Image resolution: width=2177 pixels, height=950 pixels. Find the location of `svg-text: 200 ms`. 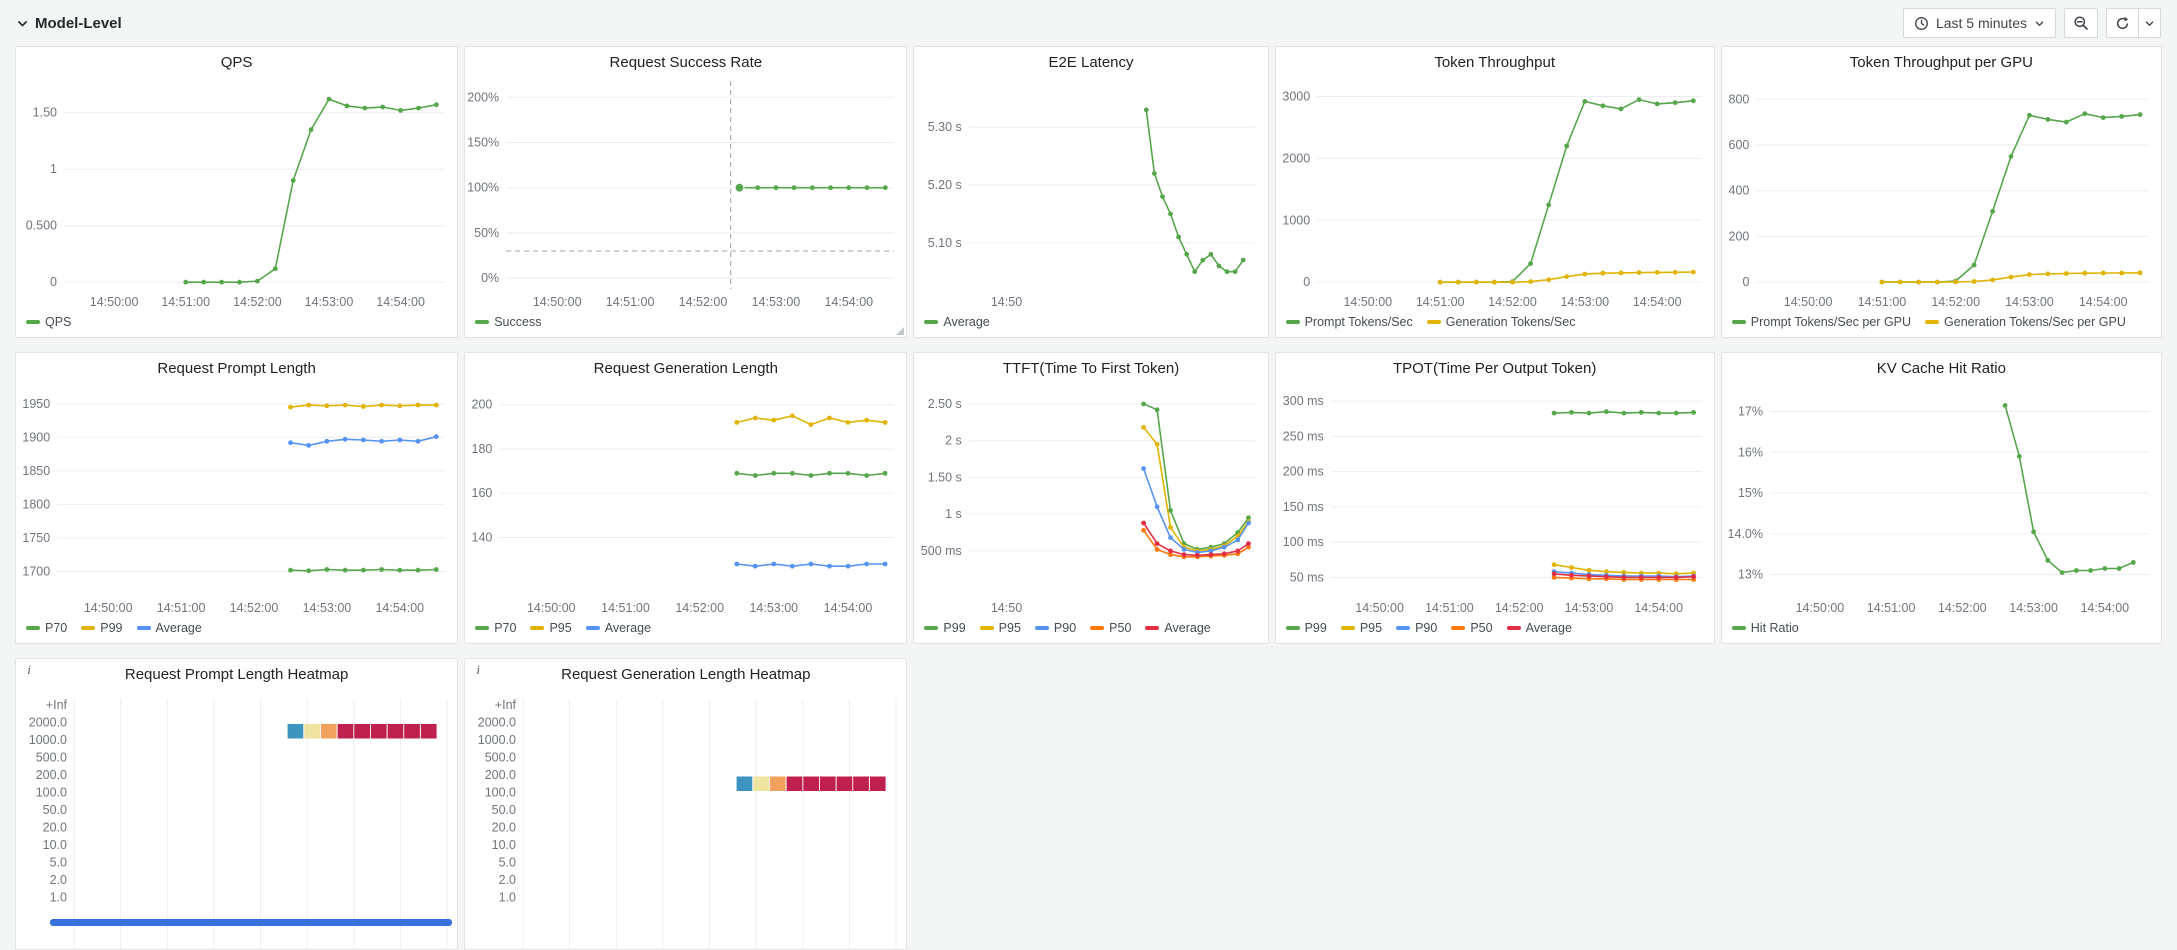

svg-text: 200 ms is located at coordinates (1302, 472).